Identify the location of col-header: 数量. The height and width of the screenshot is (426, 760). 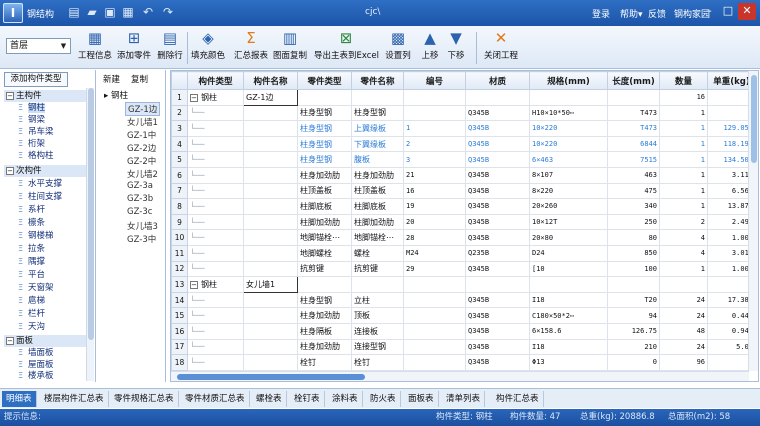
(683, 80).